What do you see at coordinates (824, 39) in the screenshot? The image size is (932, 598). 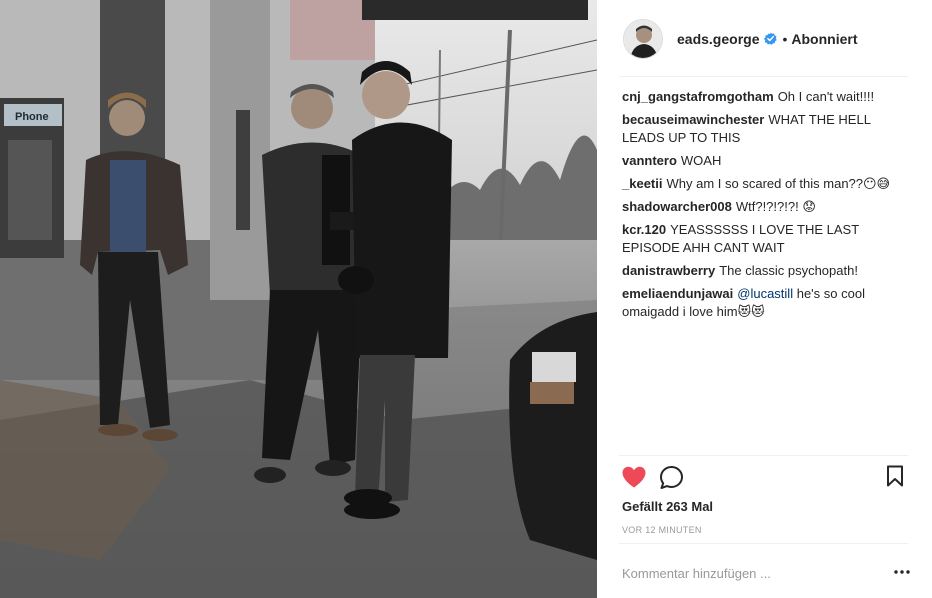 I see `follow-status-button: Abonniert` at bounding box center [824, 39].